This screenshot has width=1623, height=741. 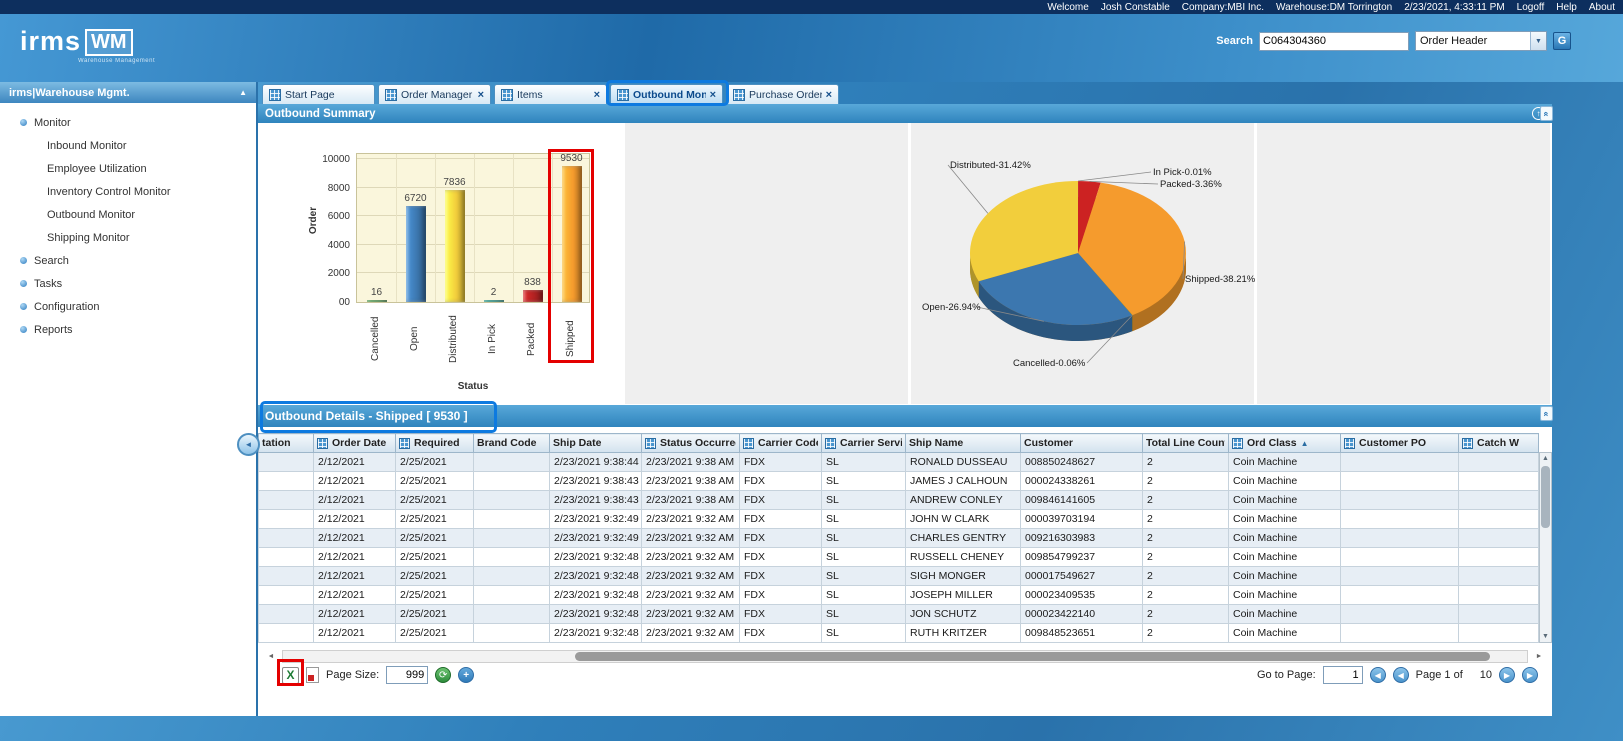 I want to click on column-header-catch-w: Catch W, so click(x=1498, y=443).